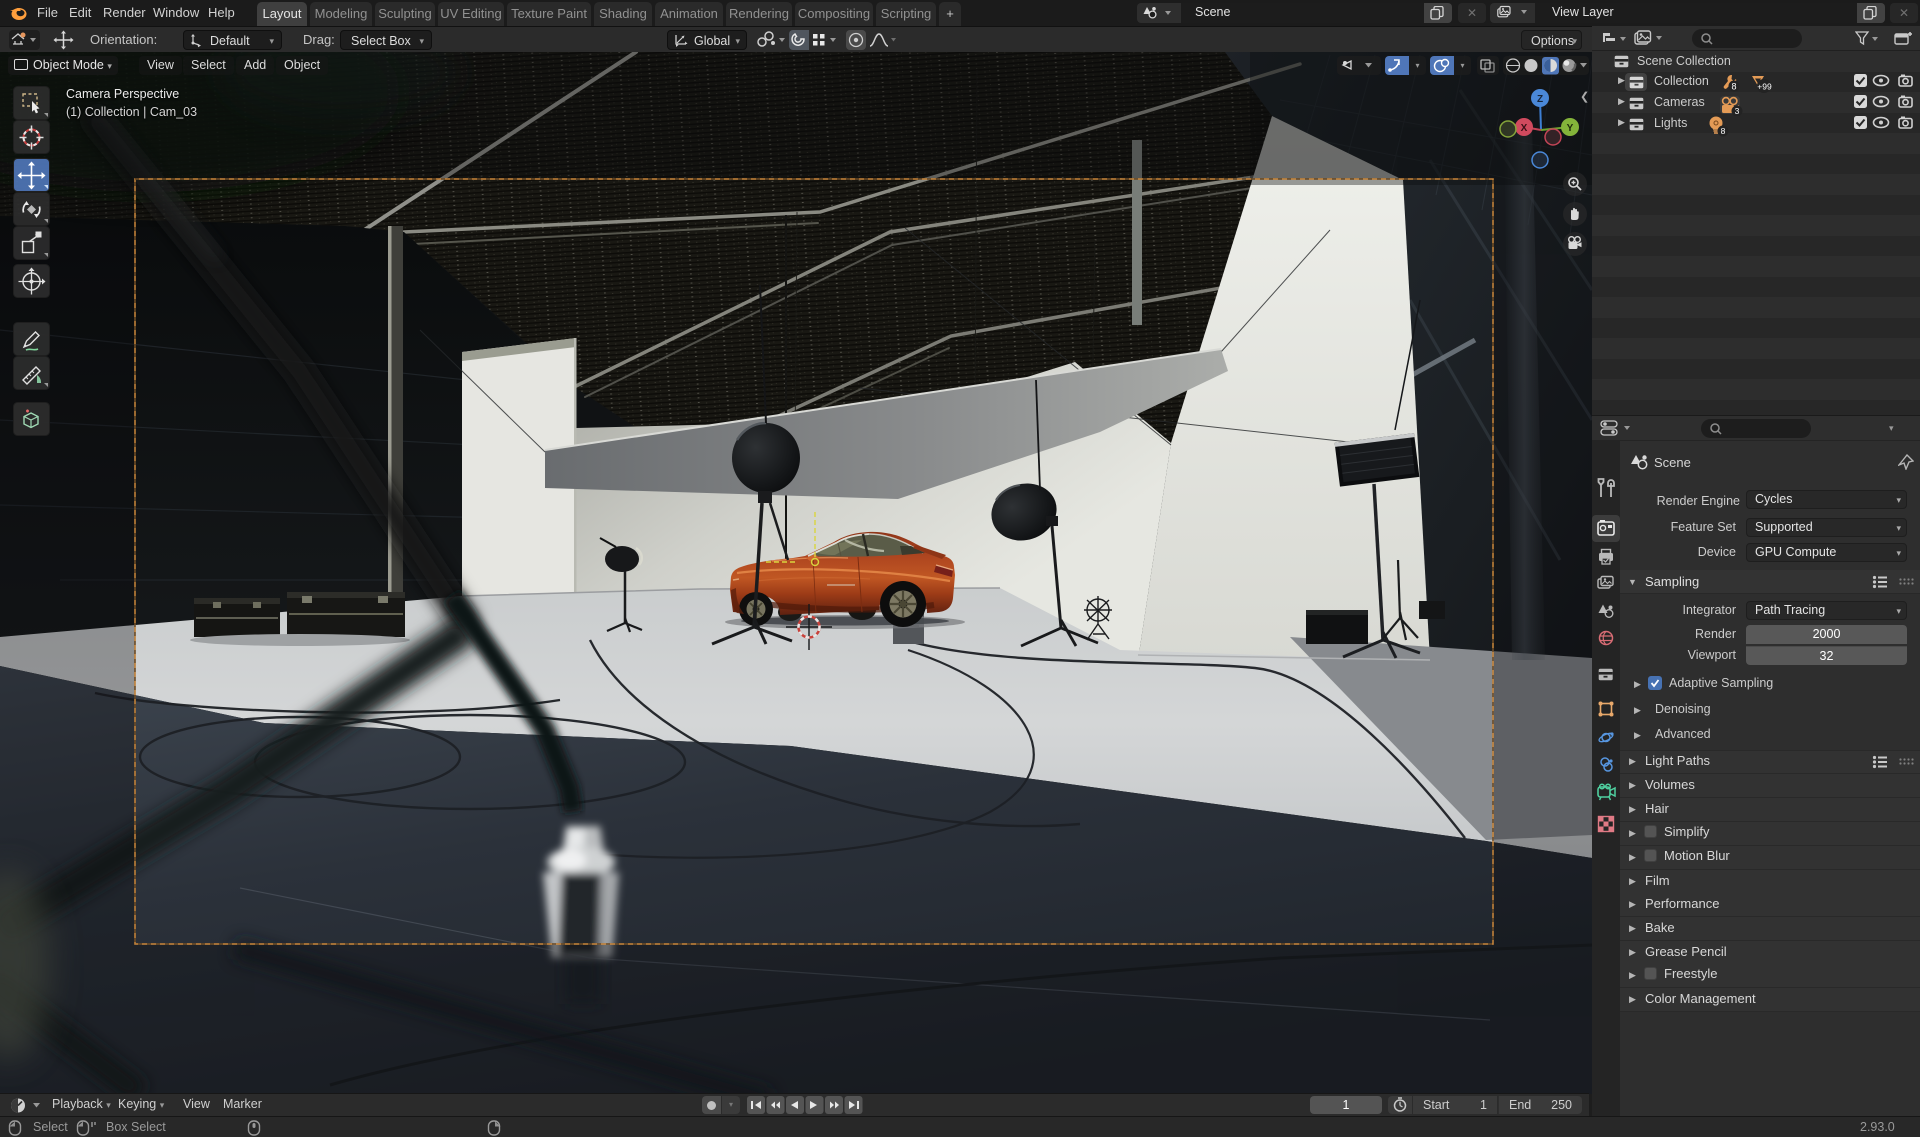 The height and width of the screenshot is (1137, 1920). Describe the element at coordinates (1540, 99) in the screenshot. I see `svg-text: Z` at that location.